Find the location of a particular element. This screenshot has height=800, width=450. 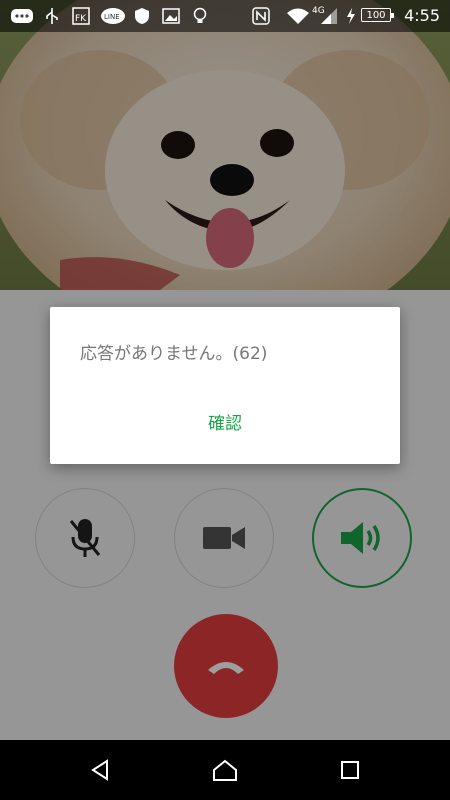

wifi-icon is located at coordinates (298, 16).